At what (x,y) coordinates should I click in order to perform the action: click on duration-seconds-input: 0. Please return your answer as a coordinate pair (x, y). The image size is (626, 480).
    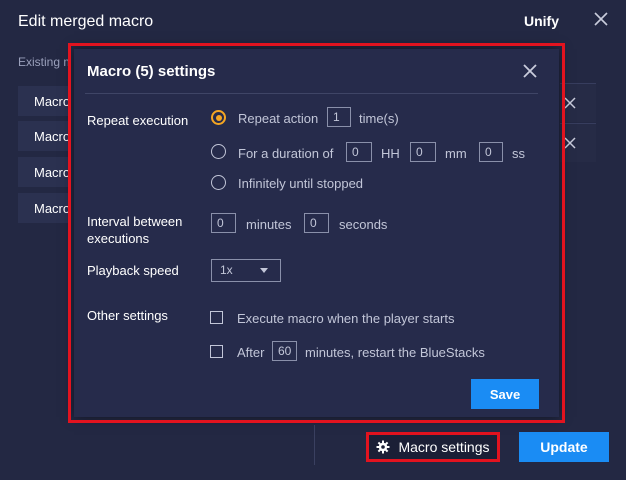
    Looking at the image, I should click on (491, 152).